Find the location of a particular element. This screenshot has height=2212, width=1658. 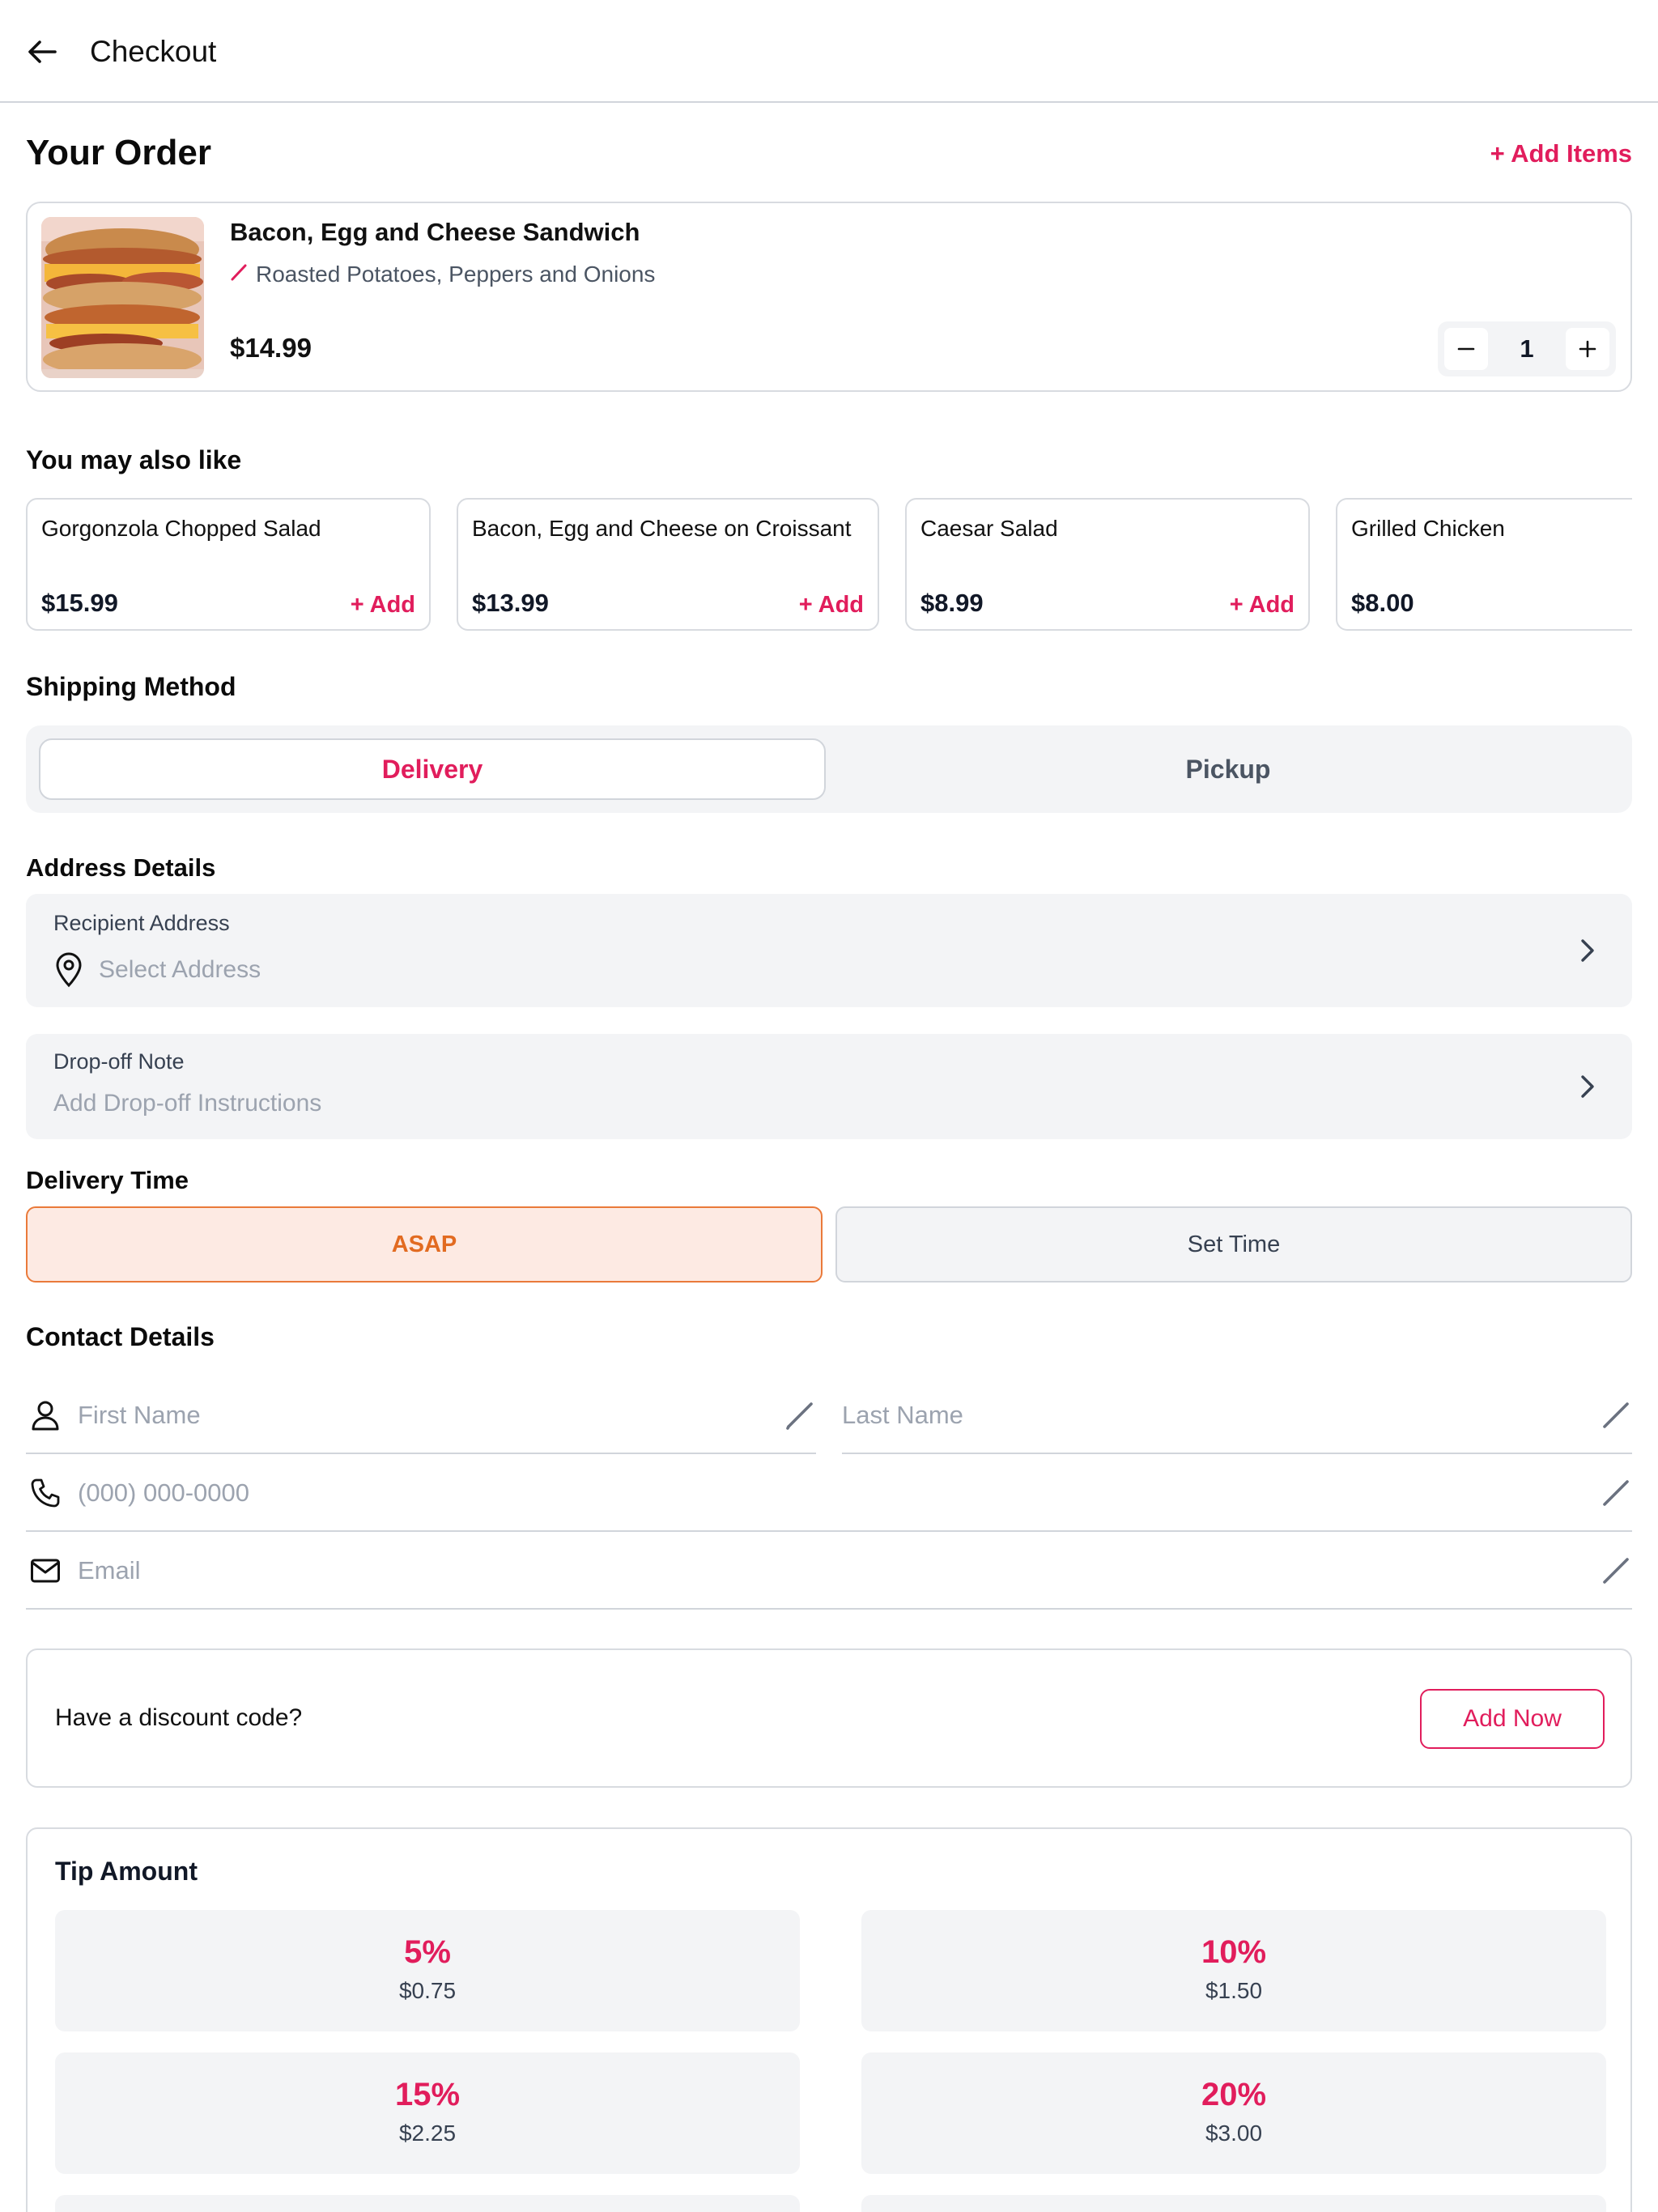

shipping-method-heading: Shipping Method is located at coordinates (131, 686).